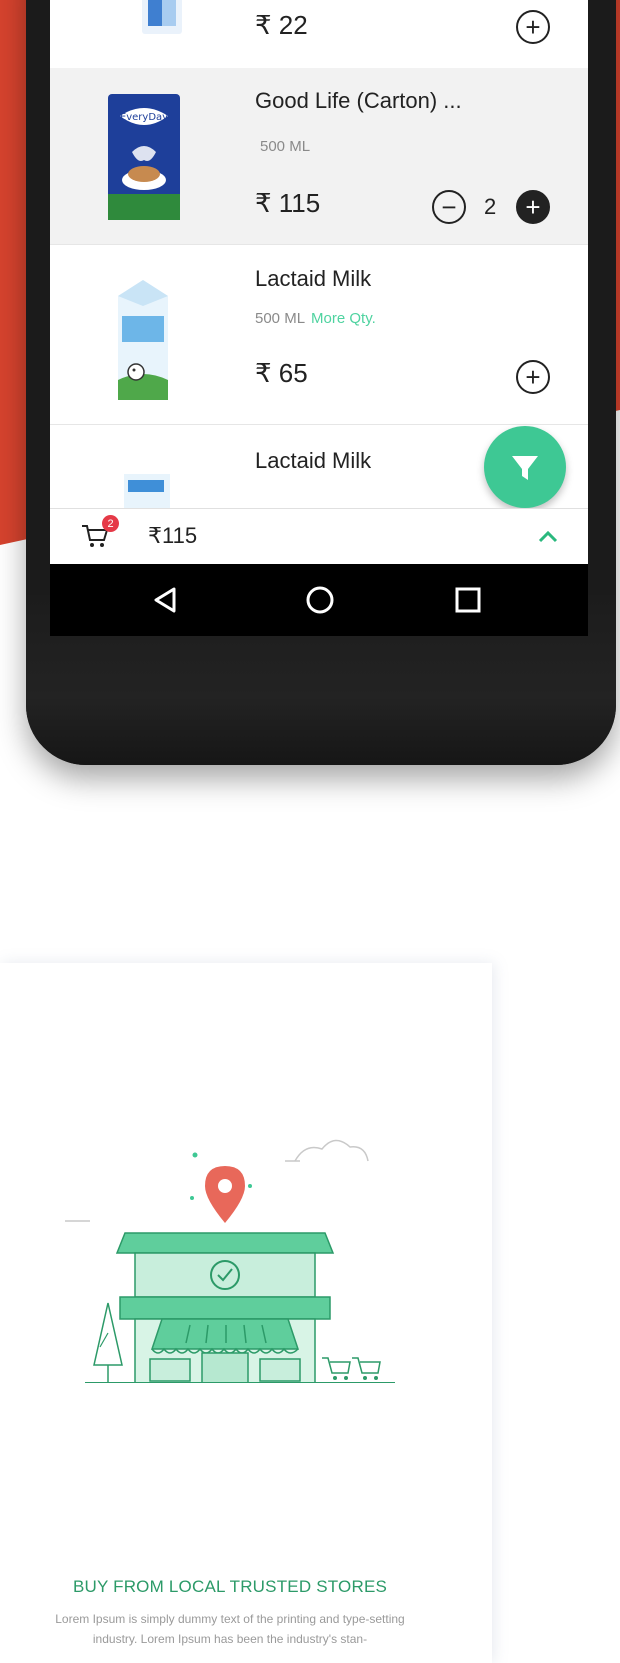  I want to click on minus-circle-icon: −, so click(449, 207).